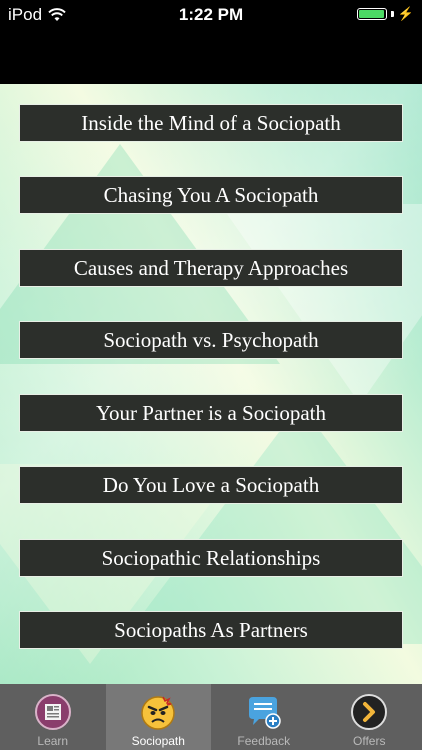 This screenshot has height=750, width=422. Describe the element at coordinates (158, 713) in the screenshot. I see `angry-face-icon` at that location.